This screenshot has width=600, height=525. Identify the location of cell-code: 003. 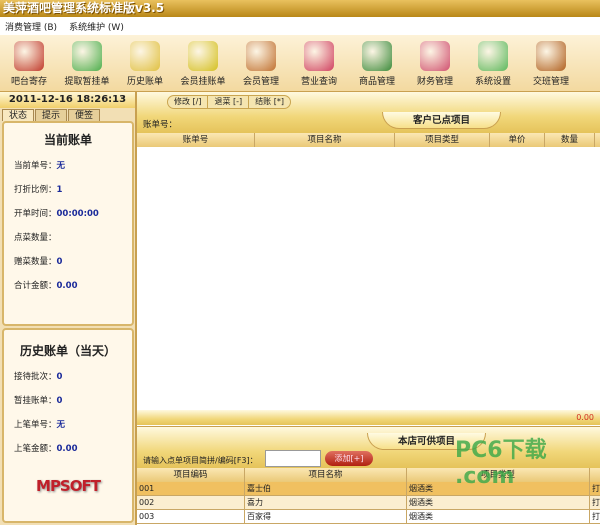
(191, 516).